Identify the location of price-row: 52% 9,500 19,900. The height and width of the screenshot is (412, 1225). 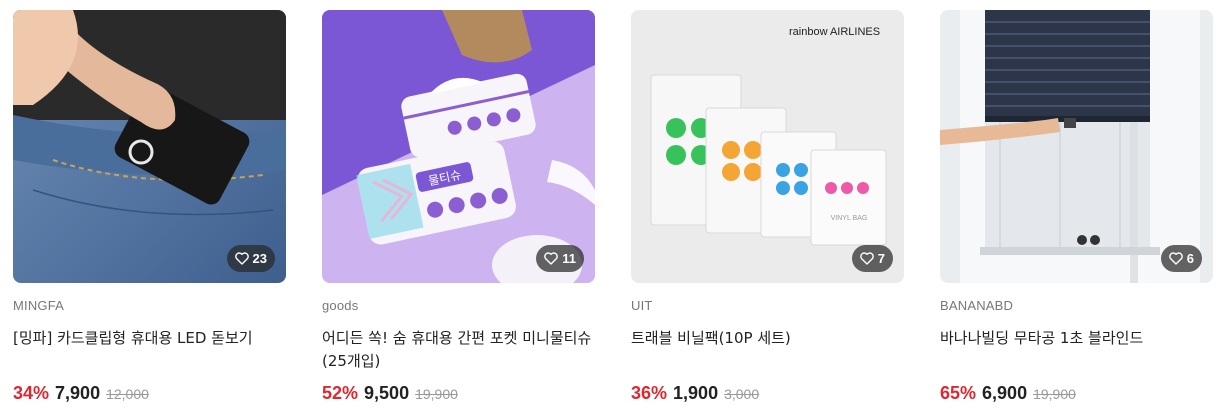
(390, 393).